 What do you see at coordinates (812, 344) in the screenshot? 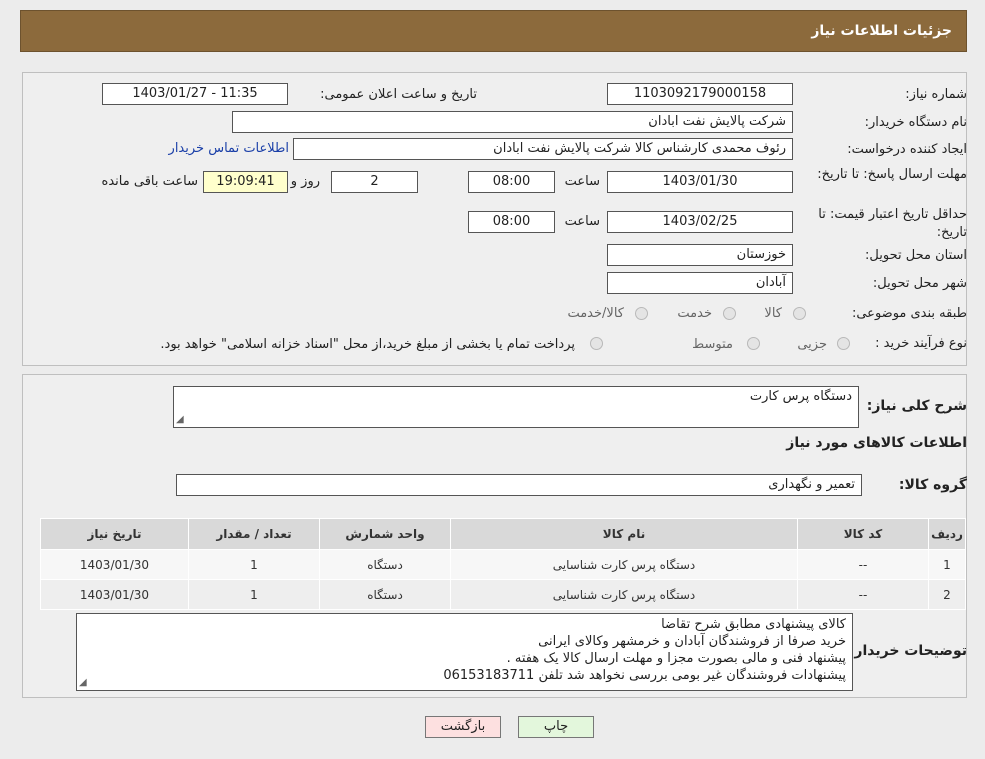
I see `process-option-minor: جزیی` at bounding box center [812, 344].